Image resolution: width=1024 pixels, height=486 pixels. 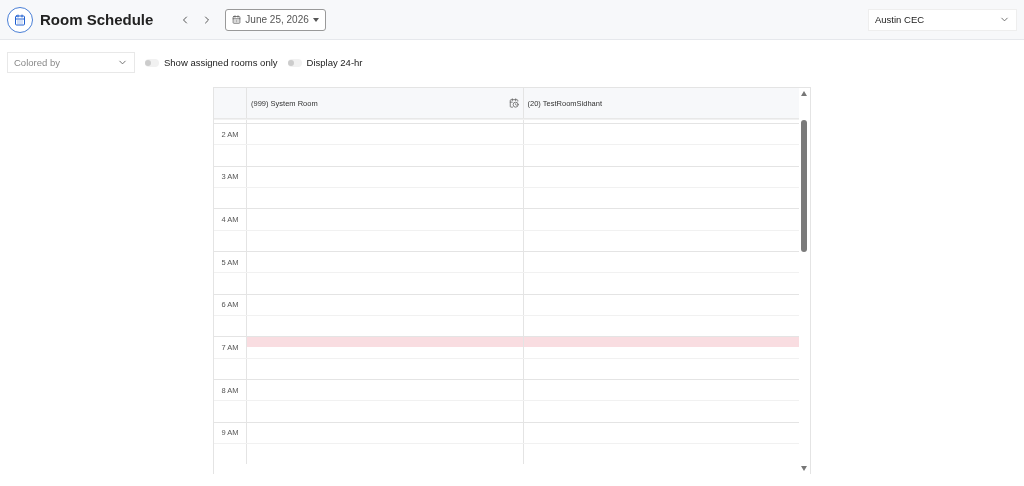 What do you see at coordinates (315, 19) in the screenshot?
I see `caret-icon` at bounding box center [315, 19].